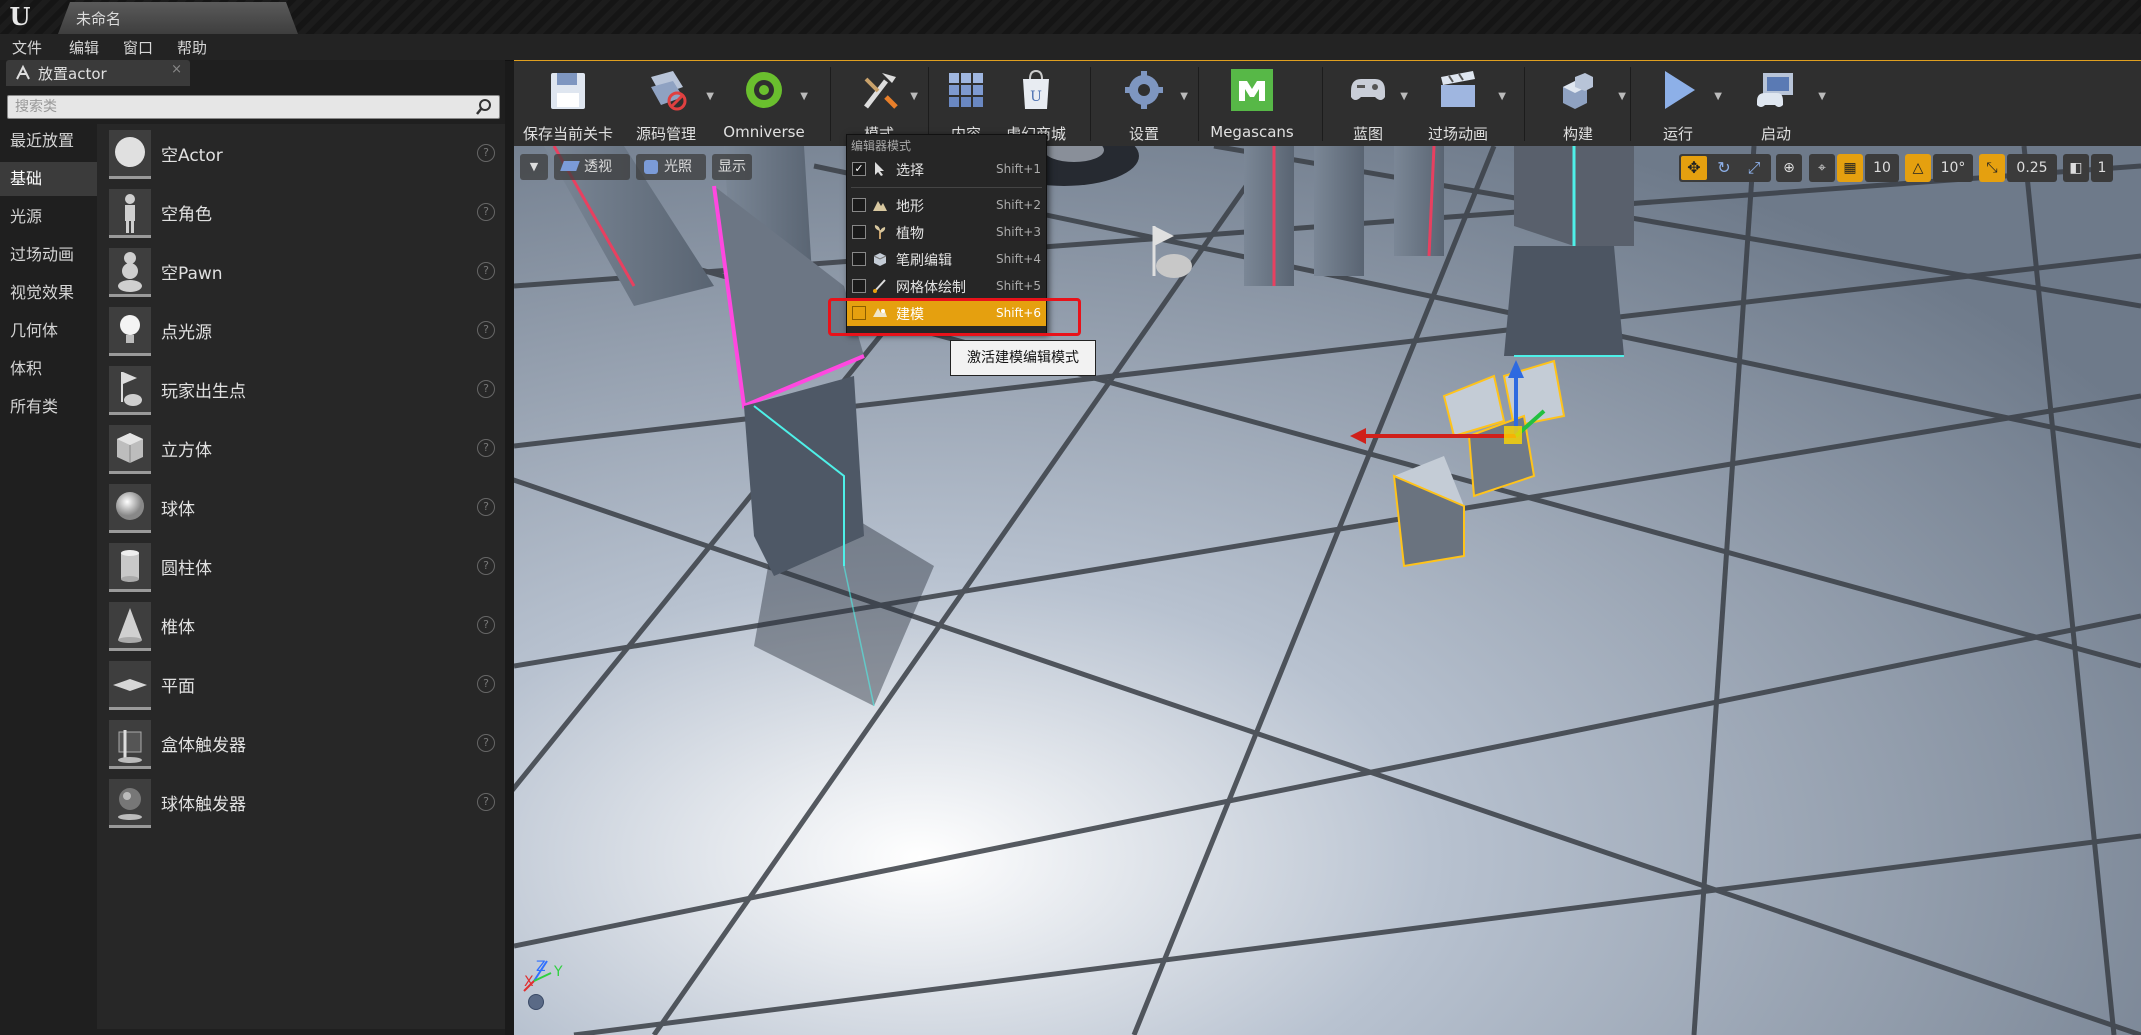  What do you see at coordinates (946, 286) in the screenshot?
I see `mode-mesh-paint-item: 网格体绘制 Shift+5` at bounding box center [946, 286].